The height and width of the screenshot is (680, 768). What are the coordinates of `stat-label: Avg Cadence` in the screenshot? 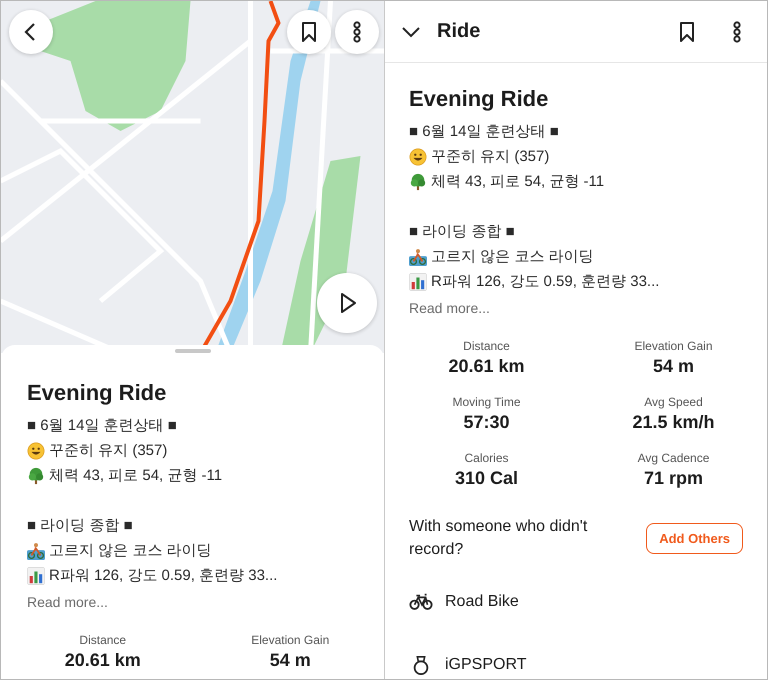 It's located at (674, 458).